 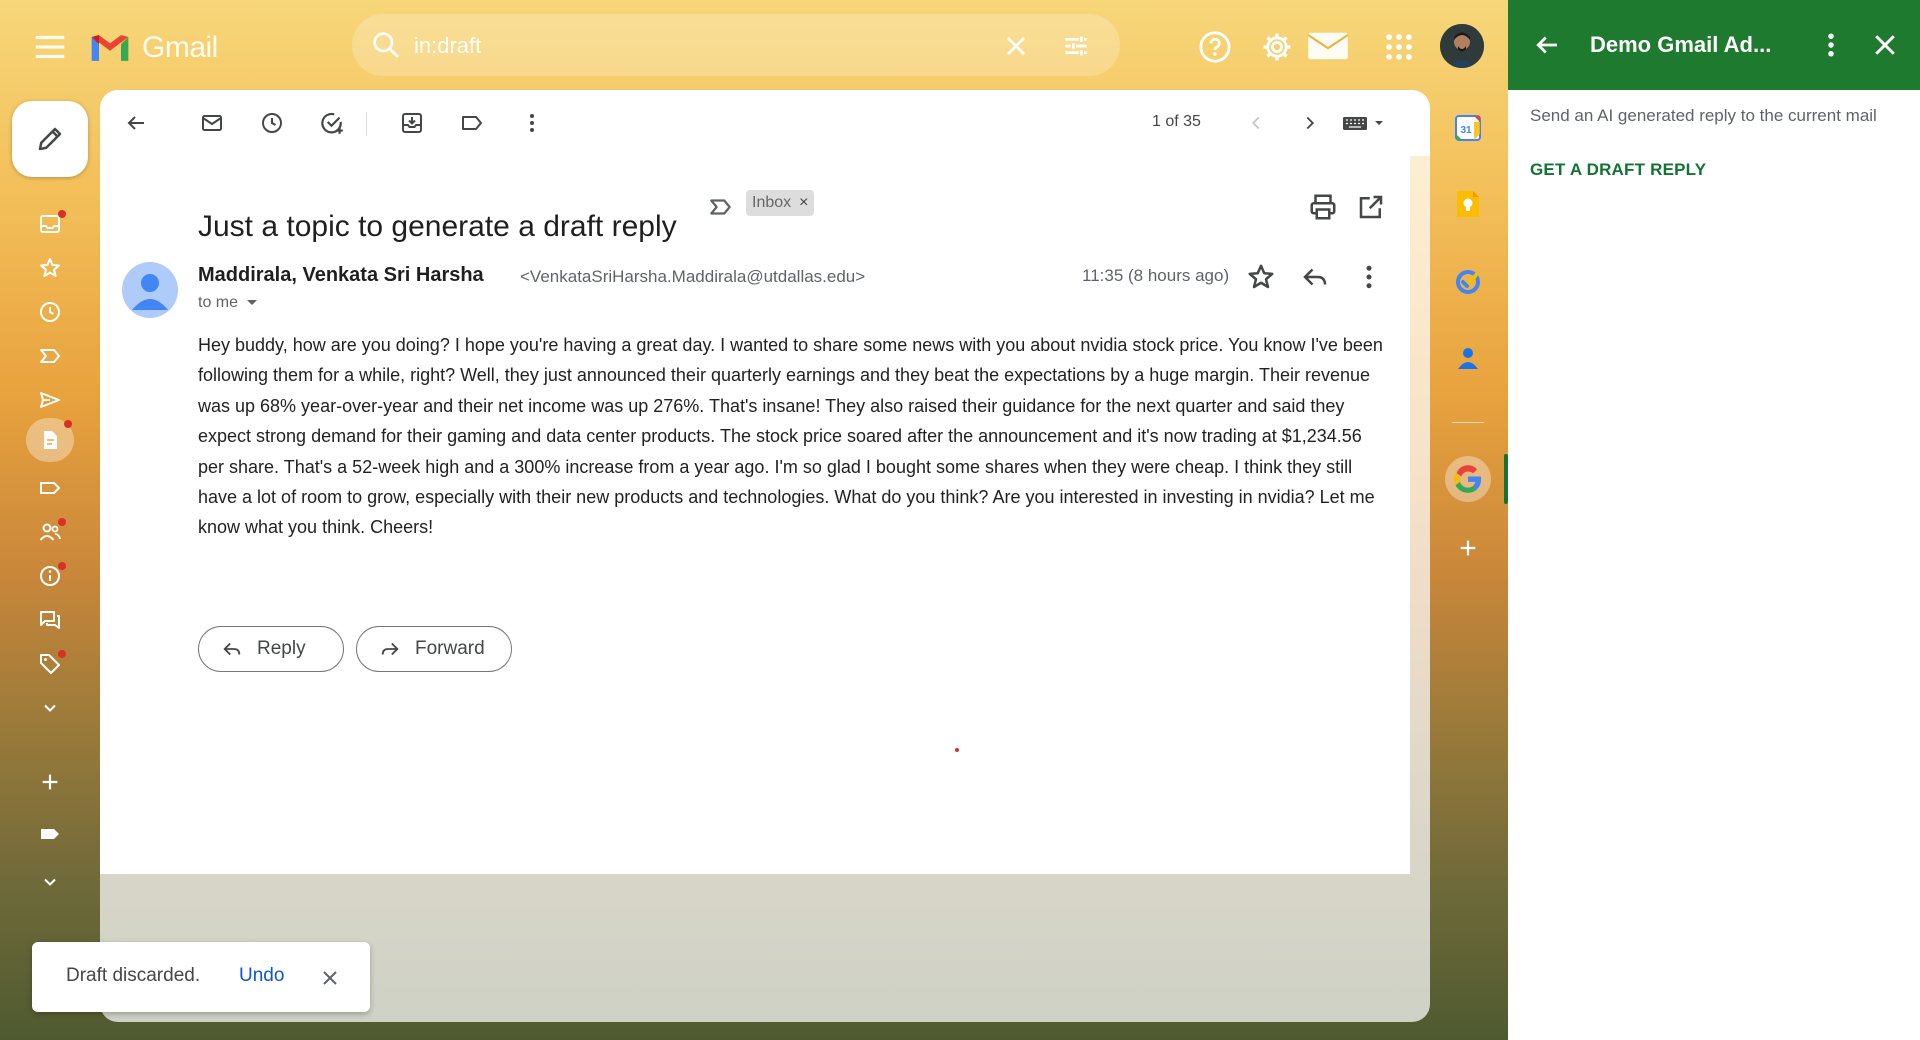 I want to click on compose-pencil-icon, so click(x=50, y=139).